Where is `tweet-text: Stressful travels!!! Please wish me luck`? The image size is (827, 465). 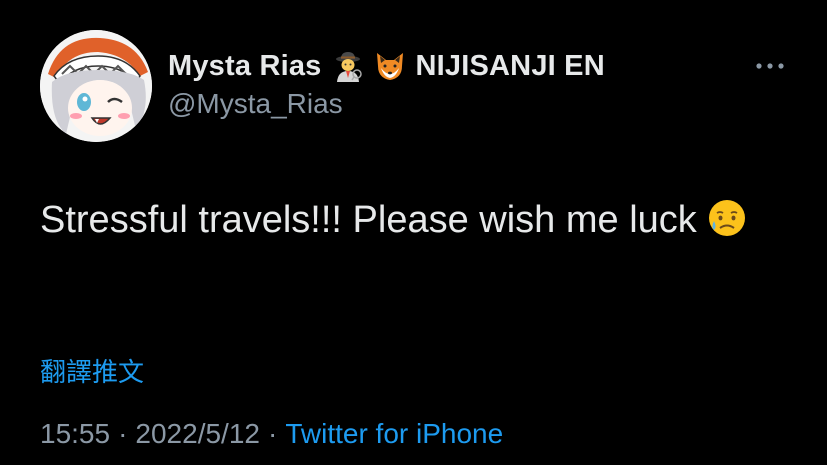
tweet-text: Stressful travels!!! Please wish me luck is located at coordinates (410, 220).